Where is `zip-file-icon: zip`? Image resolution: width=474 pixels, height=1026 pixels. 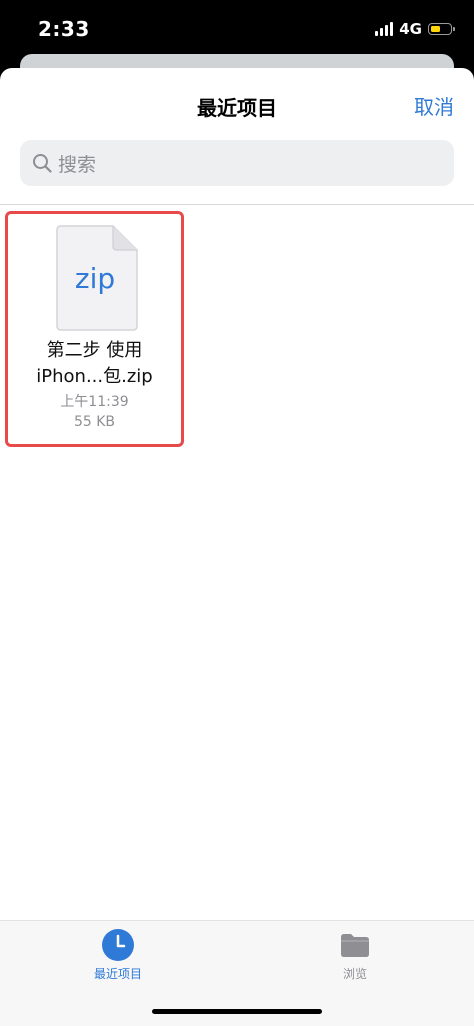
zip-file-icon: zip is located at coordinates (97, 278).